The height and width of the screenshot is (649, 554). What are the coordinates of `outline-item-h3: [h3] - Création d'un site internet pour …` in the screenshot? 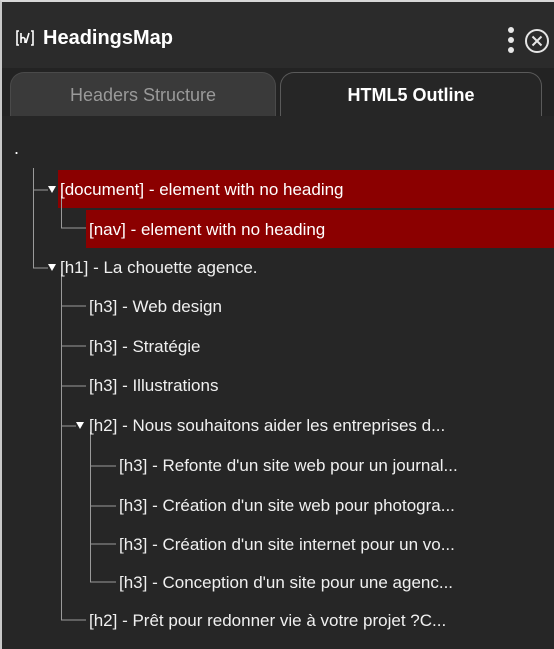 It's located at (287, 545).